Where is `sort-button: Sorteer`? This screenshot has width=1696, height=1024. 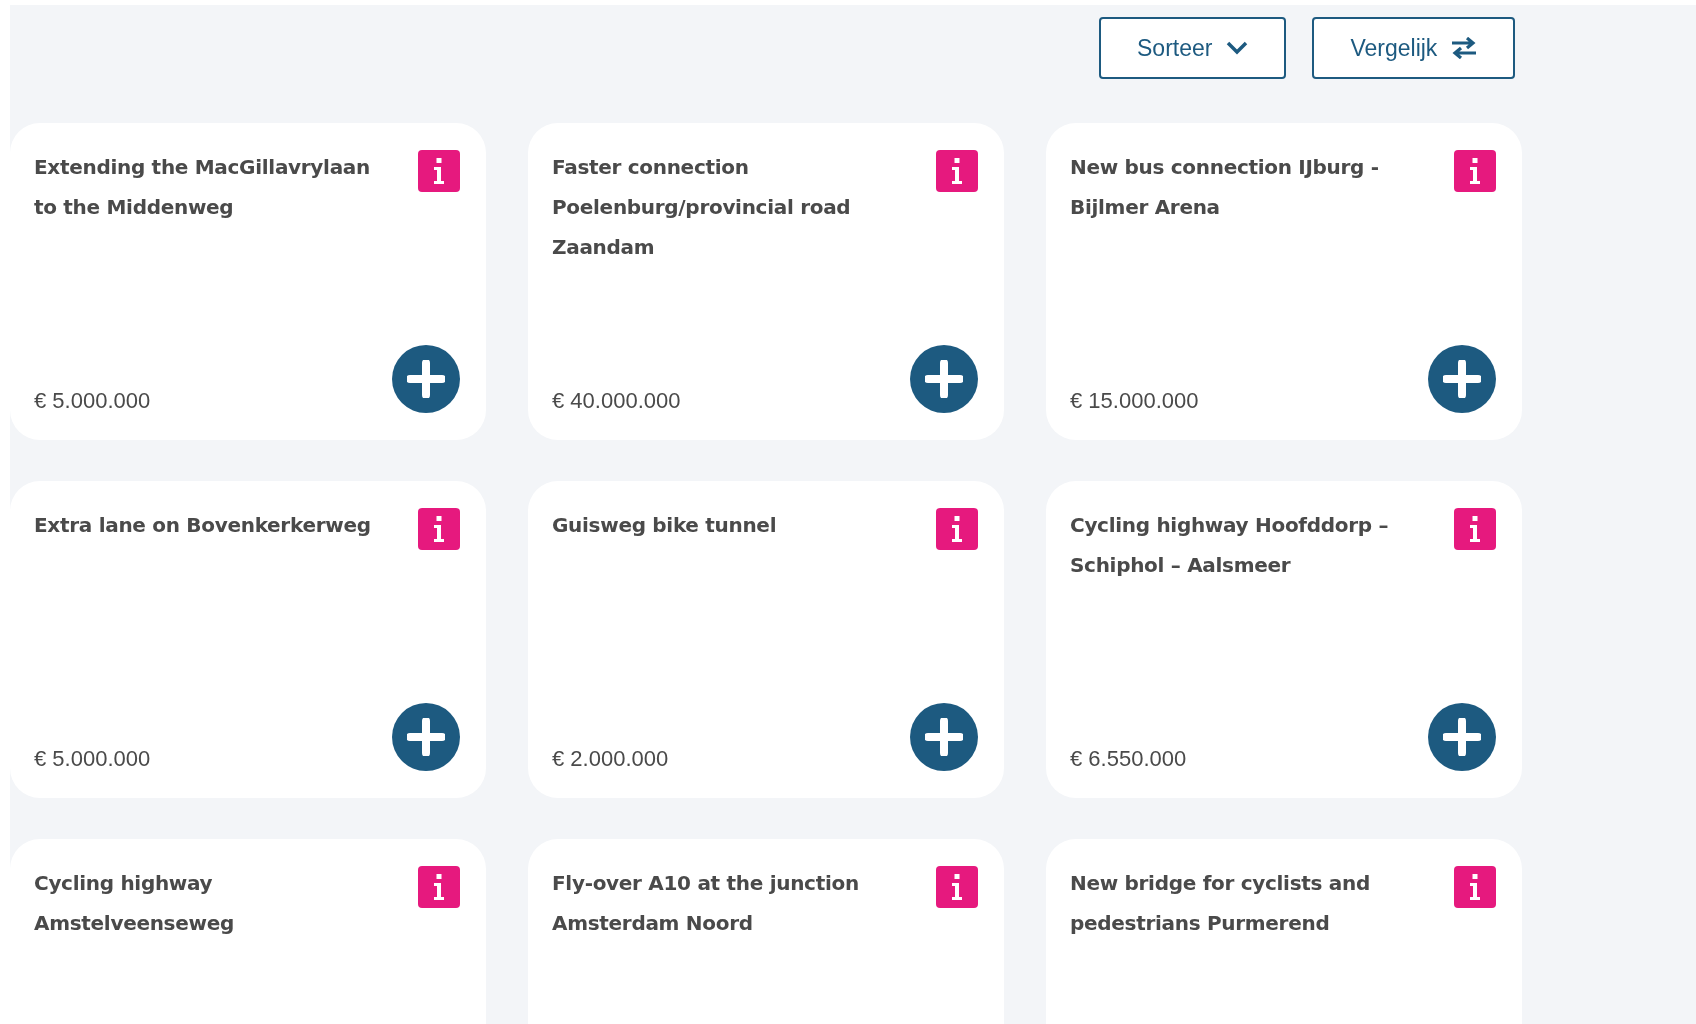
sort-button: Sorteer is located at coordinates (1193, 48).